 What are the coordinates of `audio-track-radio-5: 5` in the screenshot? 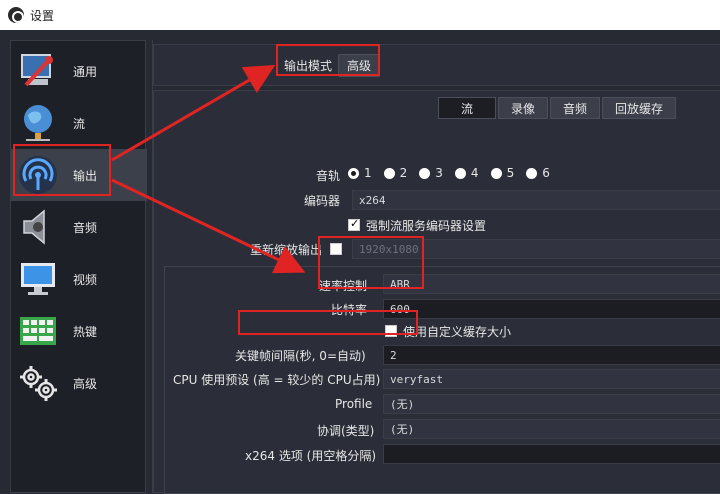 It's located at (502, 173).